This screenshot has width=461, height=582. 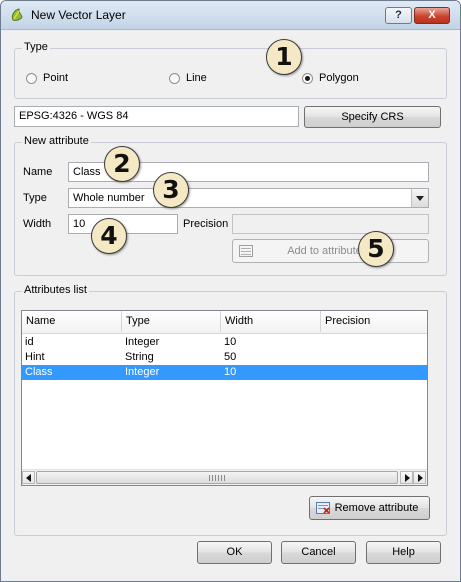 I want to click on attribute-type-select: Whole number, so click(x=248, y=198).